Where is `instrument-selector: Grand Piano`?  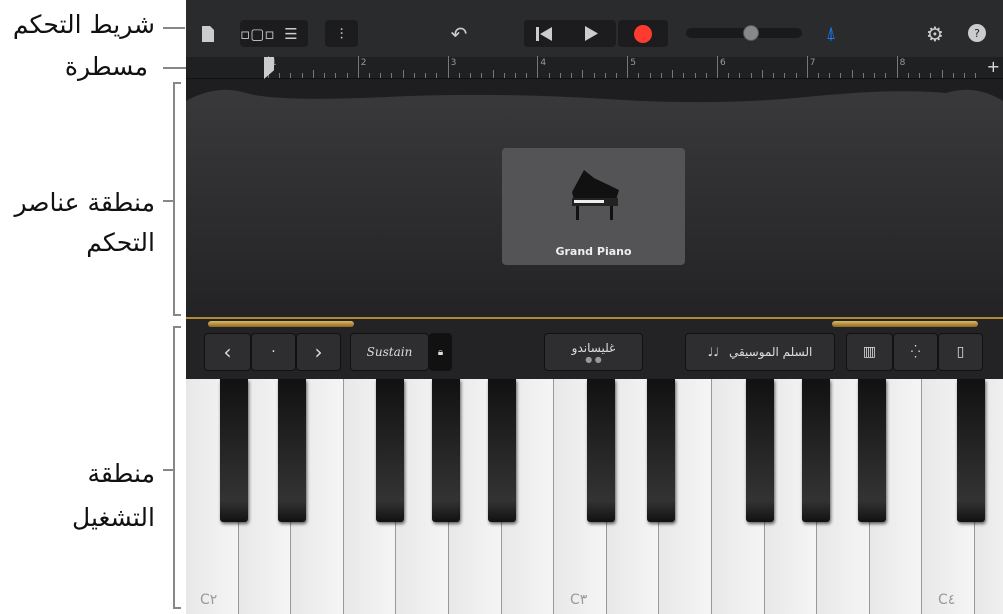
instrument-selector: Grand Piano is located at coordinates (593, 206).